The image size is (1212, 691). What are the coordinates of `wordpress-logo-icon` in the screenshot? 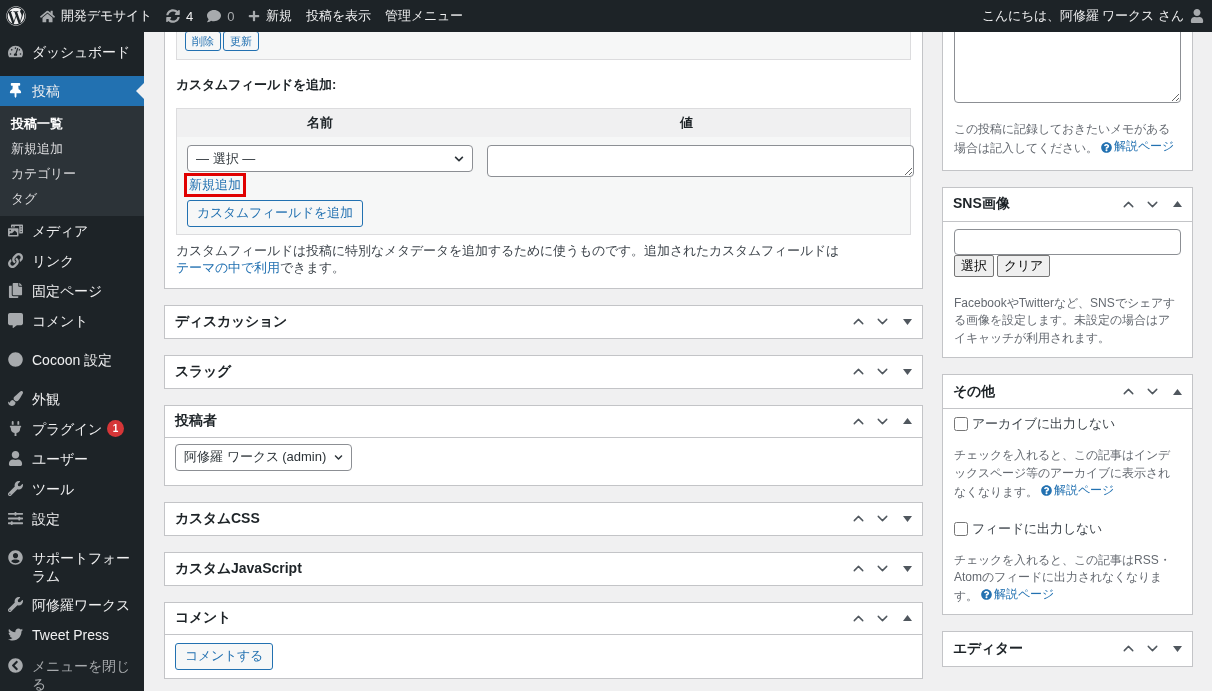 It's located at (16, 16).